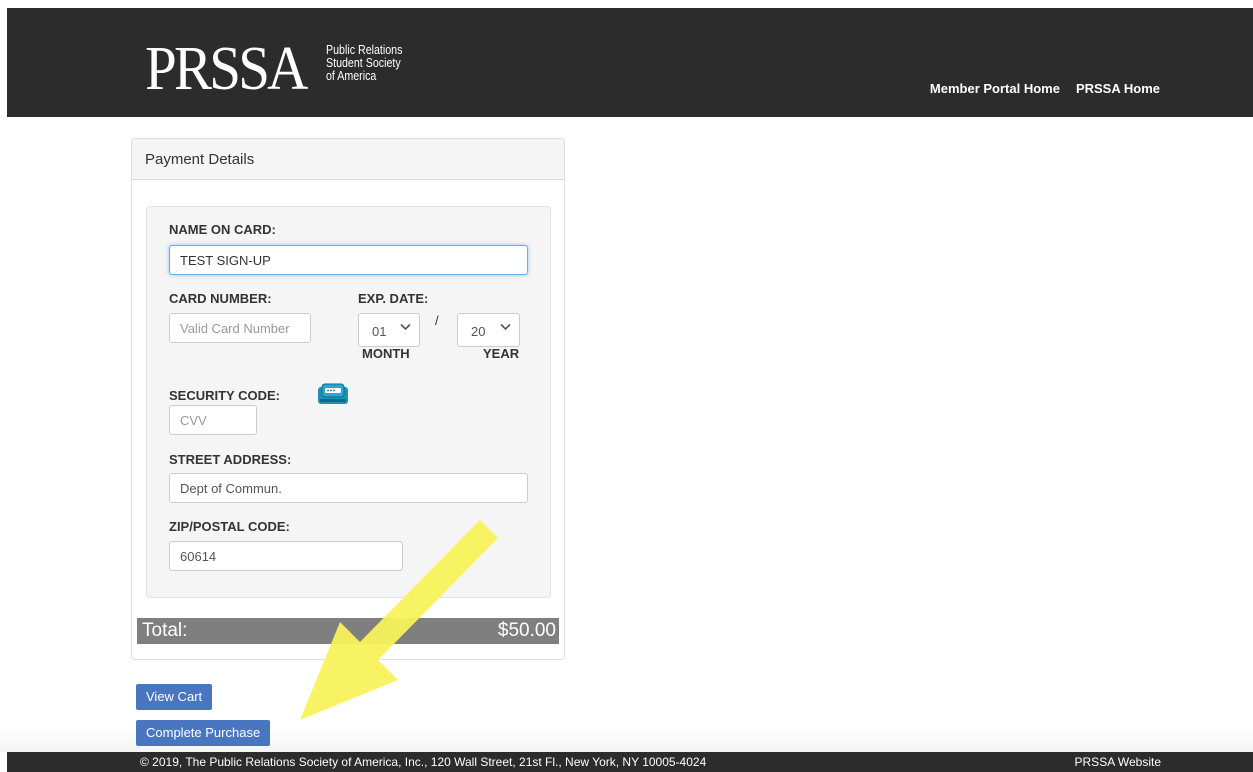 This screenshot has height=772, width=1253. What do you see at coordinates (165, 630) in the screenshot?
I see `total-label: Total:` at bounding box center [165, 630].